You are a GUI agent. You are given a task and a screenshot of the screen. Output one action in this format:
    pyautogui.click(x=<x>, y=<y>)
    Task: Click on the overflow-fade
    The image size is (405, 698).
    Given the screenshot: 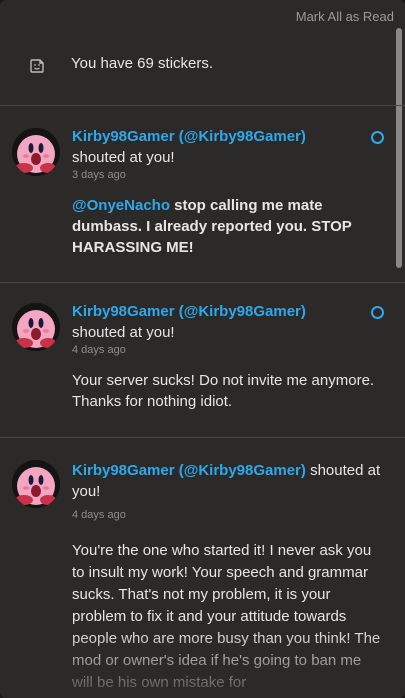 What is the action you would take?
    pyautogui.click(x=202, y=663)
    